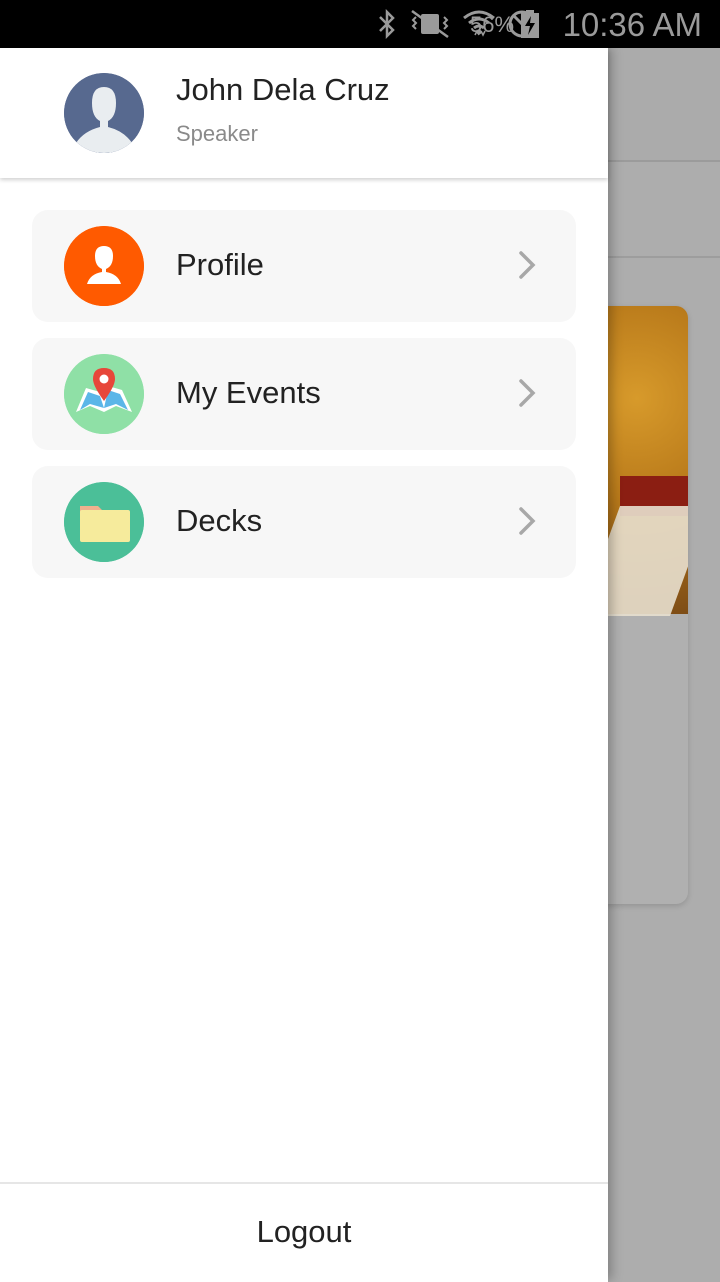  I want to click on user-name: John Dela Cruz, so click(283, 89).